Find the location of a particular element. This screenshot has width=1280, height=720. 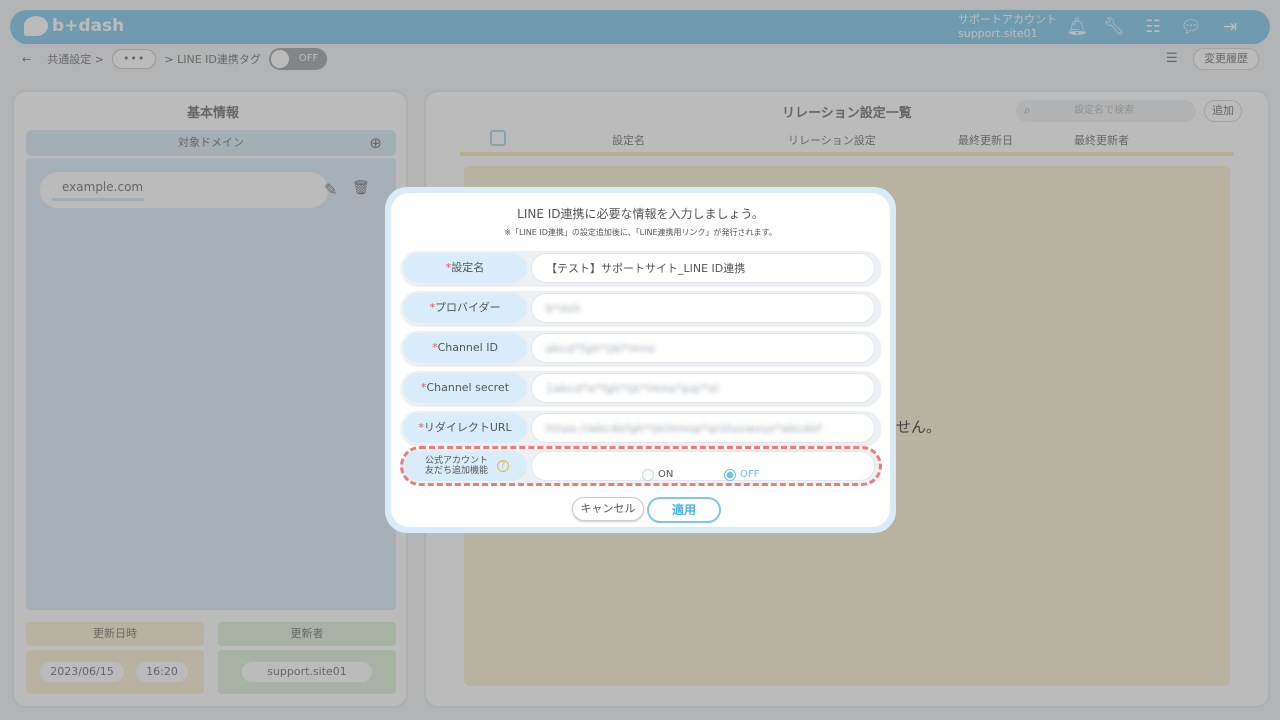

field-label-text: Channel secret is located at coordinates (468, 387).